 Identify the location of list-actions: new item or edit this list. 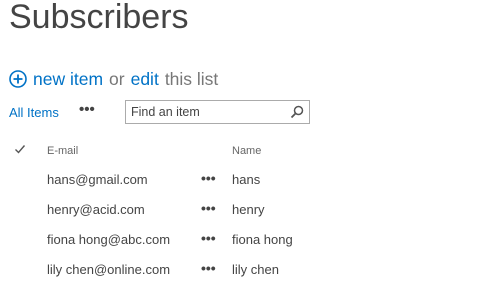
(113, 79).